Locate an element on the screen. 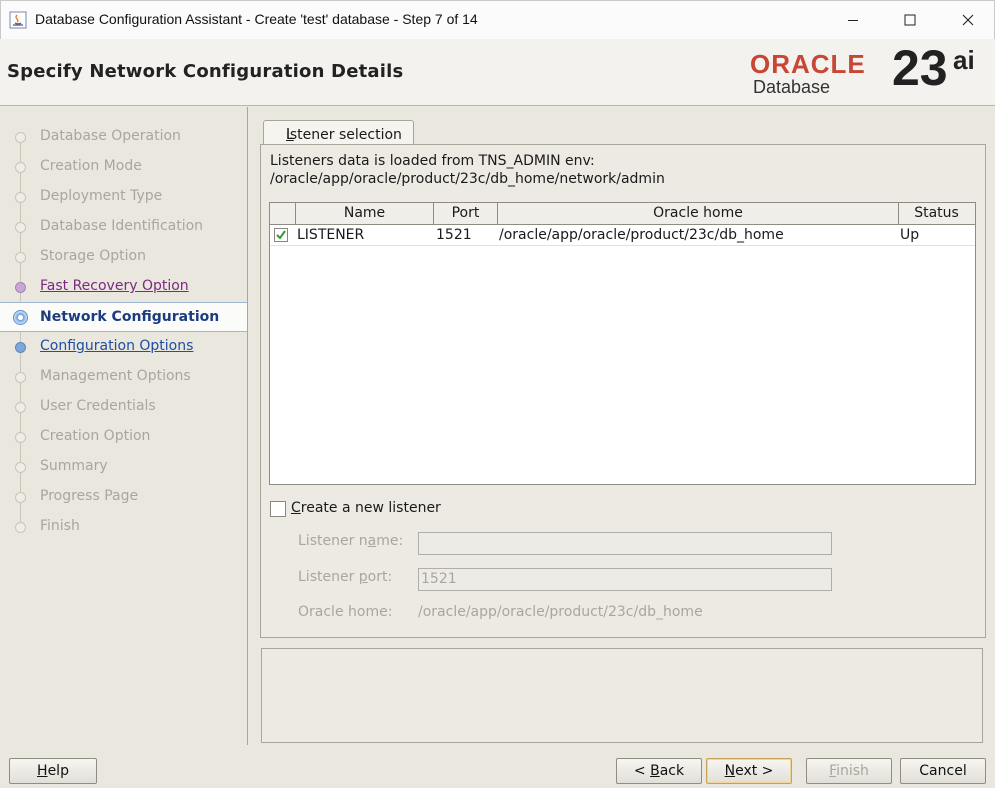  finish-button: Finish is located at coordinates (849, 771).